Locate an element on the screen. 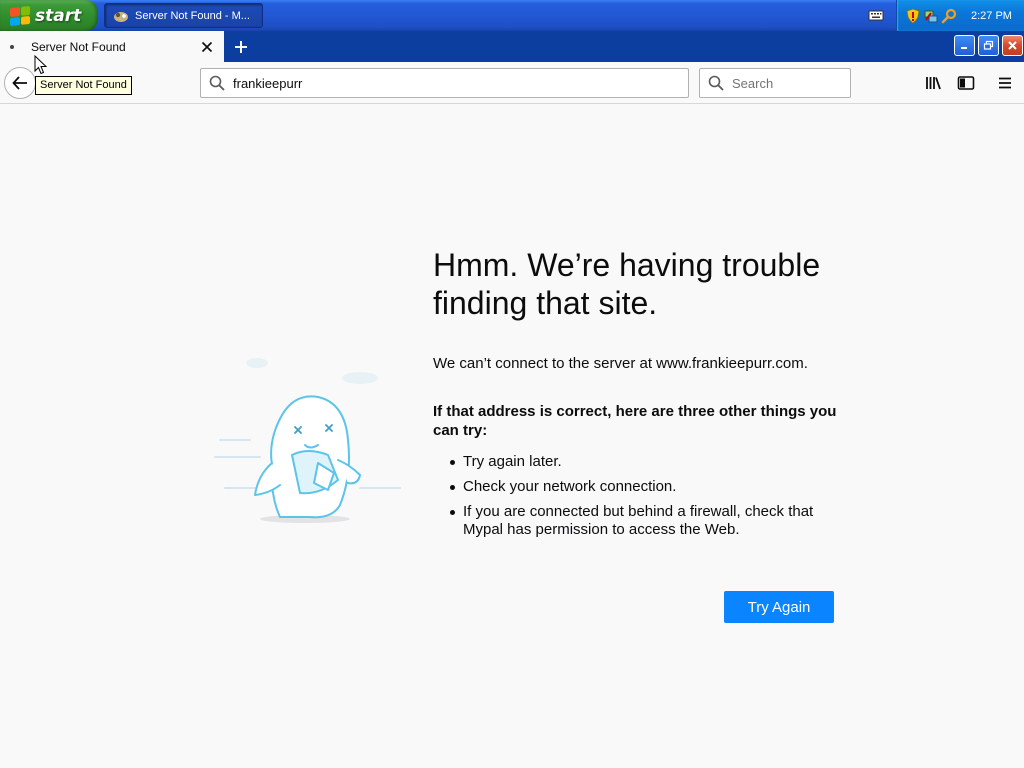 The height and width of the screenshot is (768, 1024). start-button: start is located at coordinates (49, 15).